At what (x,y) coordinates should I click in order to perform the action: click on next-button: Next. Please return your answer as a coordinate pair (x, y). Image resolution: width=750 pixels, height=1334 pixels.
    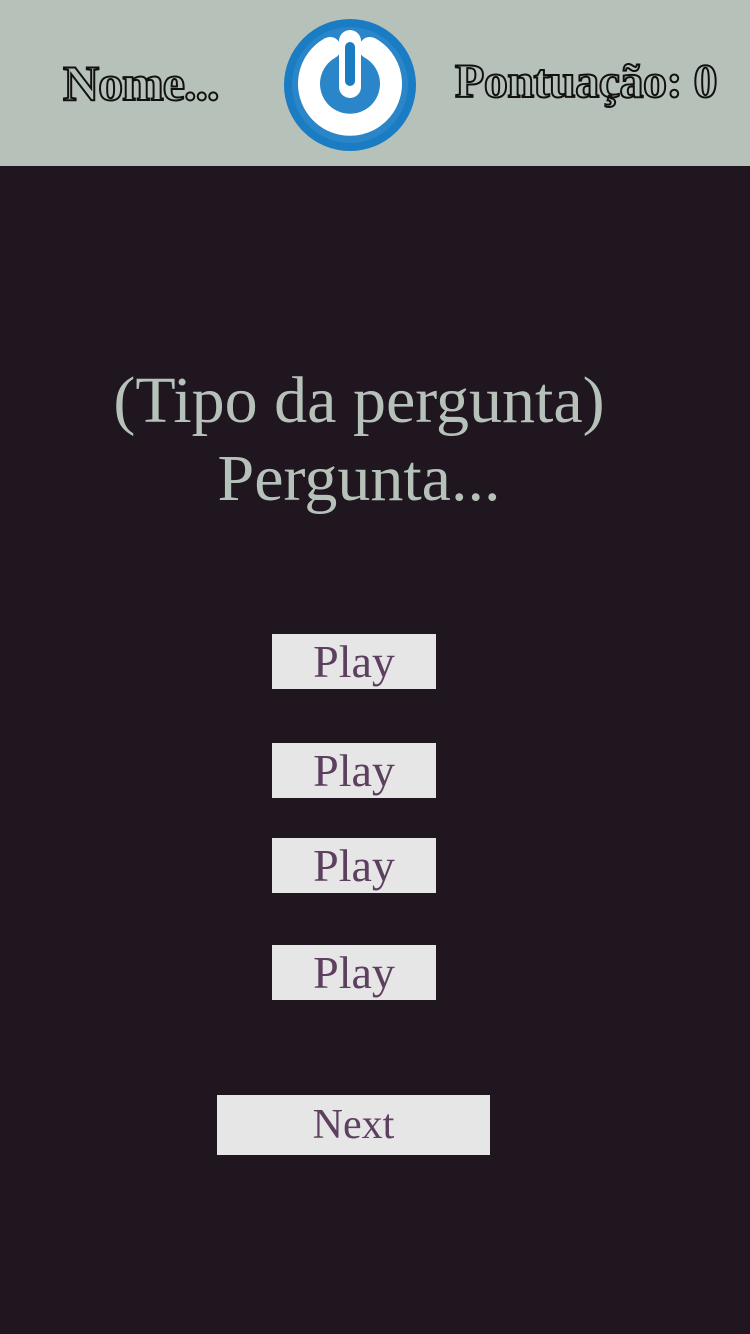
    Looking at the image, I should click on (353, 1125).